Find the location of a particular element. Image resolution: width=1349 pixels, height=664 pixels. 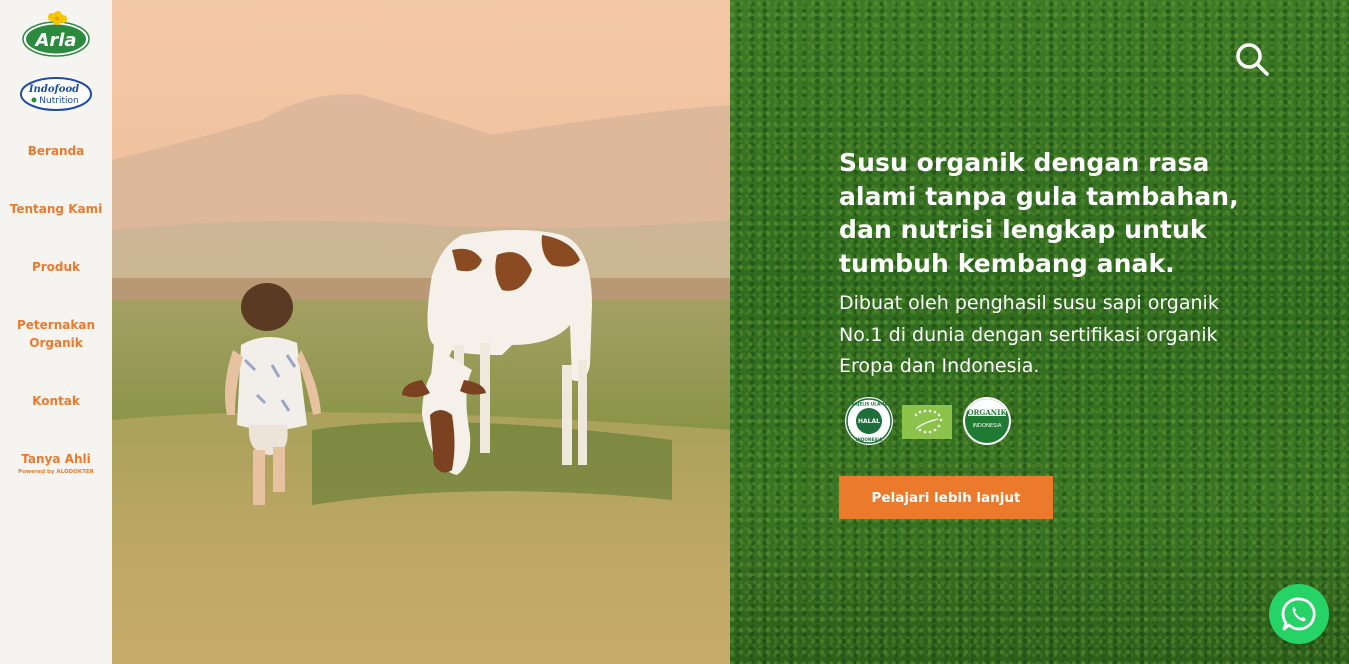

nav-item-peternakan-organik: Peternakan Organik is located at coordinates (56, 334).